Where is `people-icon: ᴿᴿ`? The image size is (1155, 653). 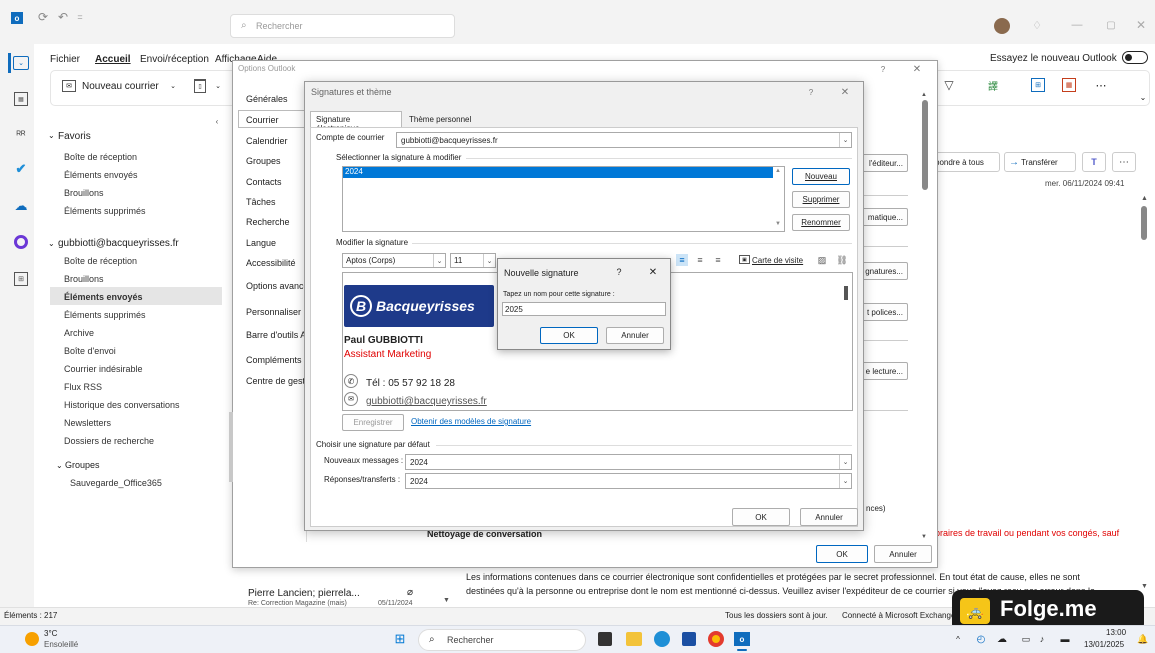
people-icon: ᴿᴿ is located at coordinates (21, 135).